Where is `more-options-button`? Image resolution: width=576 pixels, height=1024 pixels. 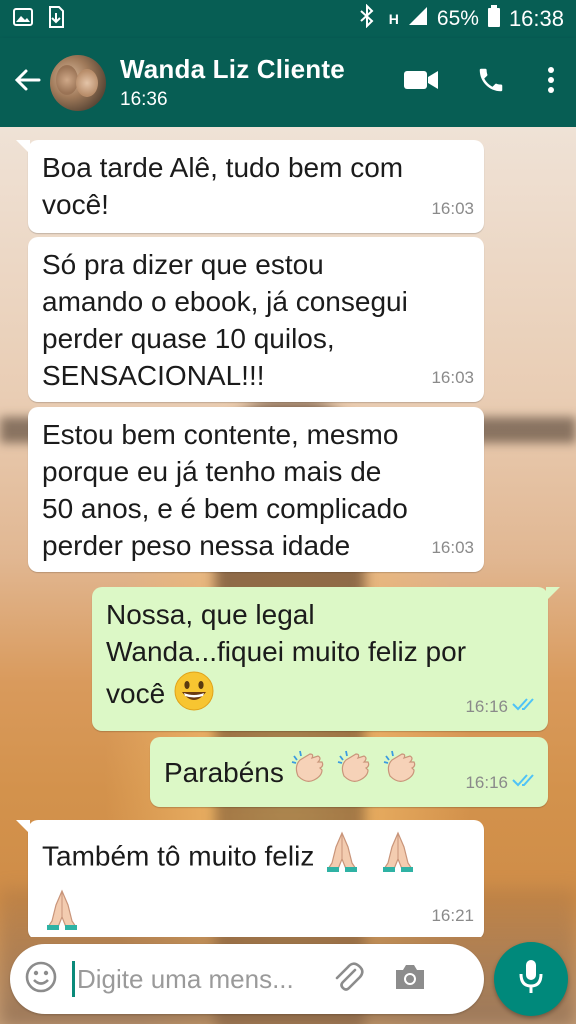
more-options-button is located at coordinates (551, 83).